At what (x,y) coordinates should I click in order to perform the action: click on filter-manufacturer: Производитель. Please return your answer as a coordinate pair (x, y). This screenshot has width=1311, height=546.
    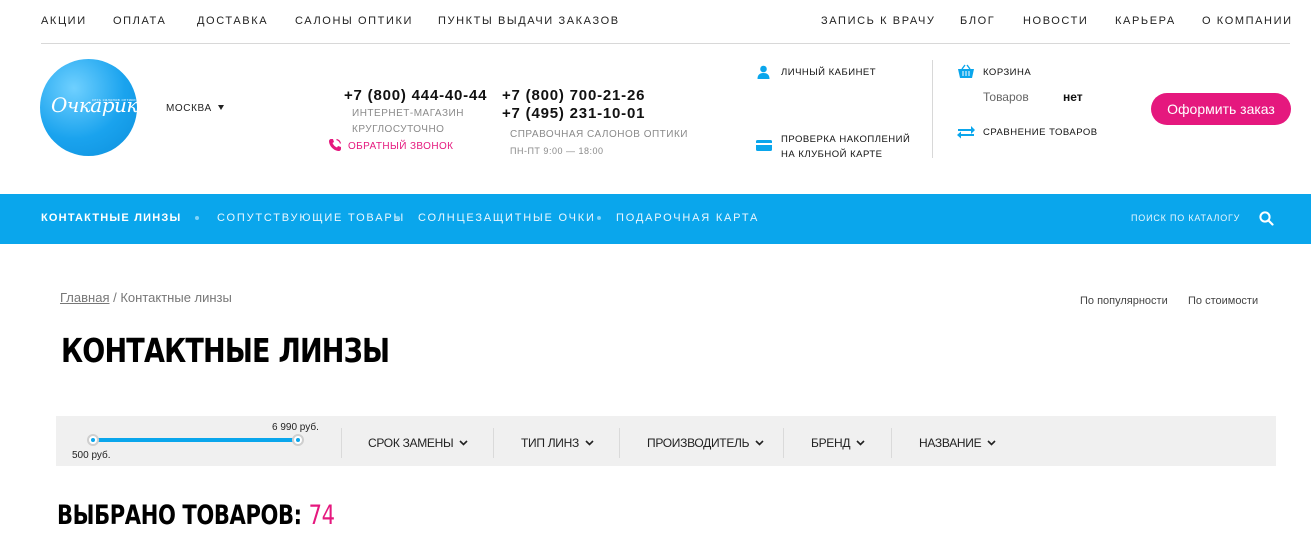
    Looking at the image, I should click on (705, 443).